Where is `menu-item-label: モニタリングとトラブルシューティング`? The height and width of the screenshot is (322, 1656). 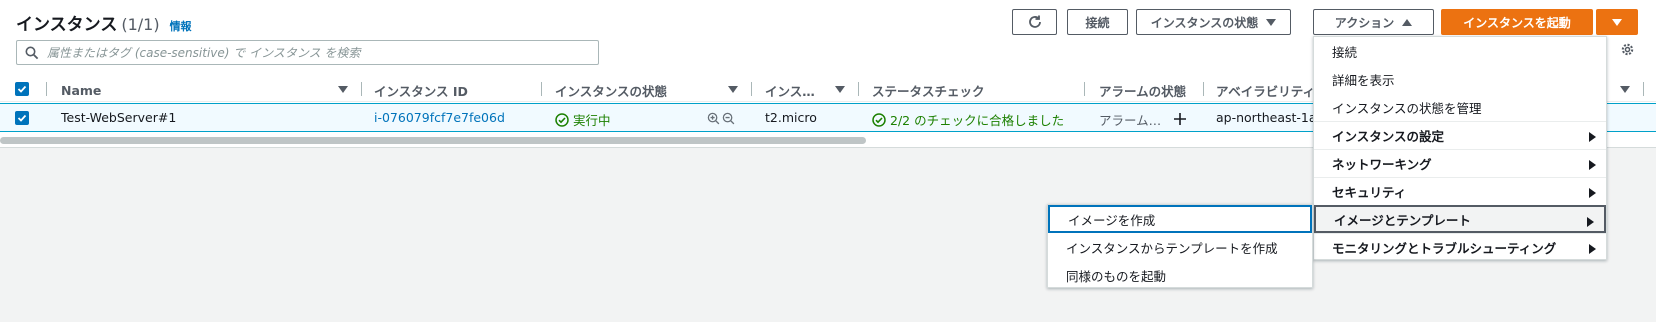 menu-item-label: モニタリングとトラブルシューティング is located at coordinates (1444, 248).